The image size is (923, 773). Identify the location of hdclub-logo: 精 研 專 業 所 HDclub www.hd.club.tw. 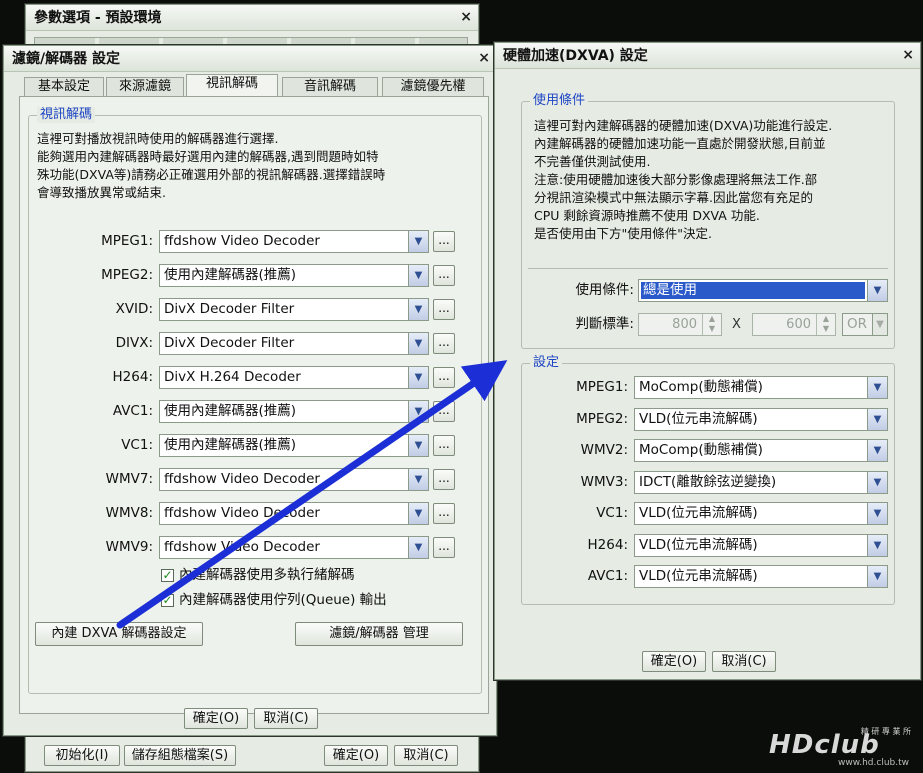
(840, 746).